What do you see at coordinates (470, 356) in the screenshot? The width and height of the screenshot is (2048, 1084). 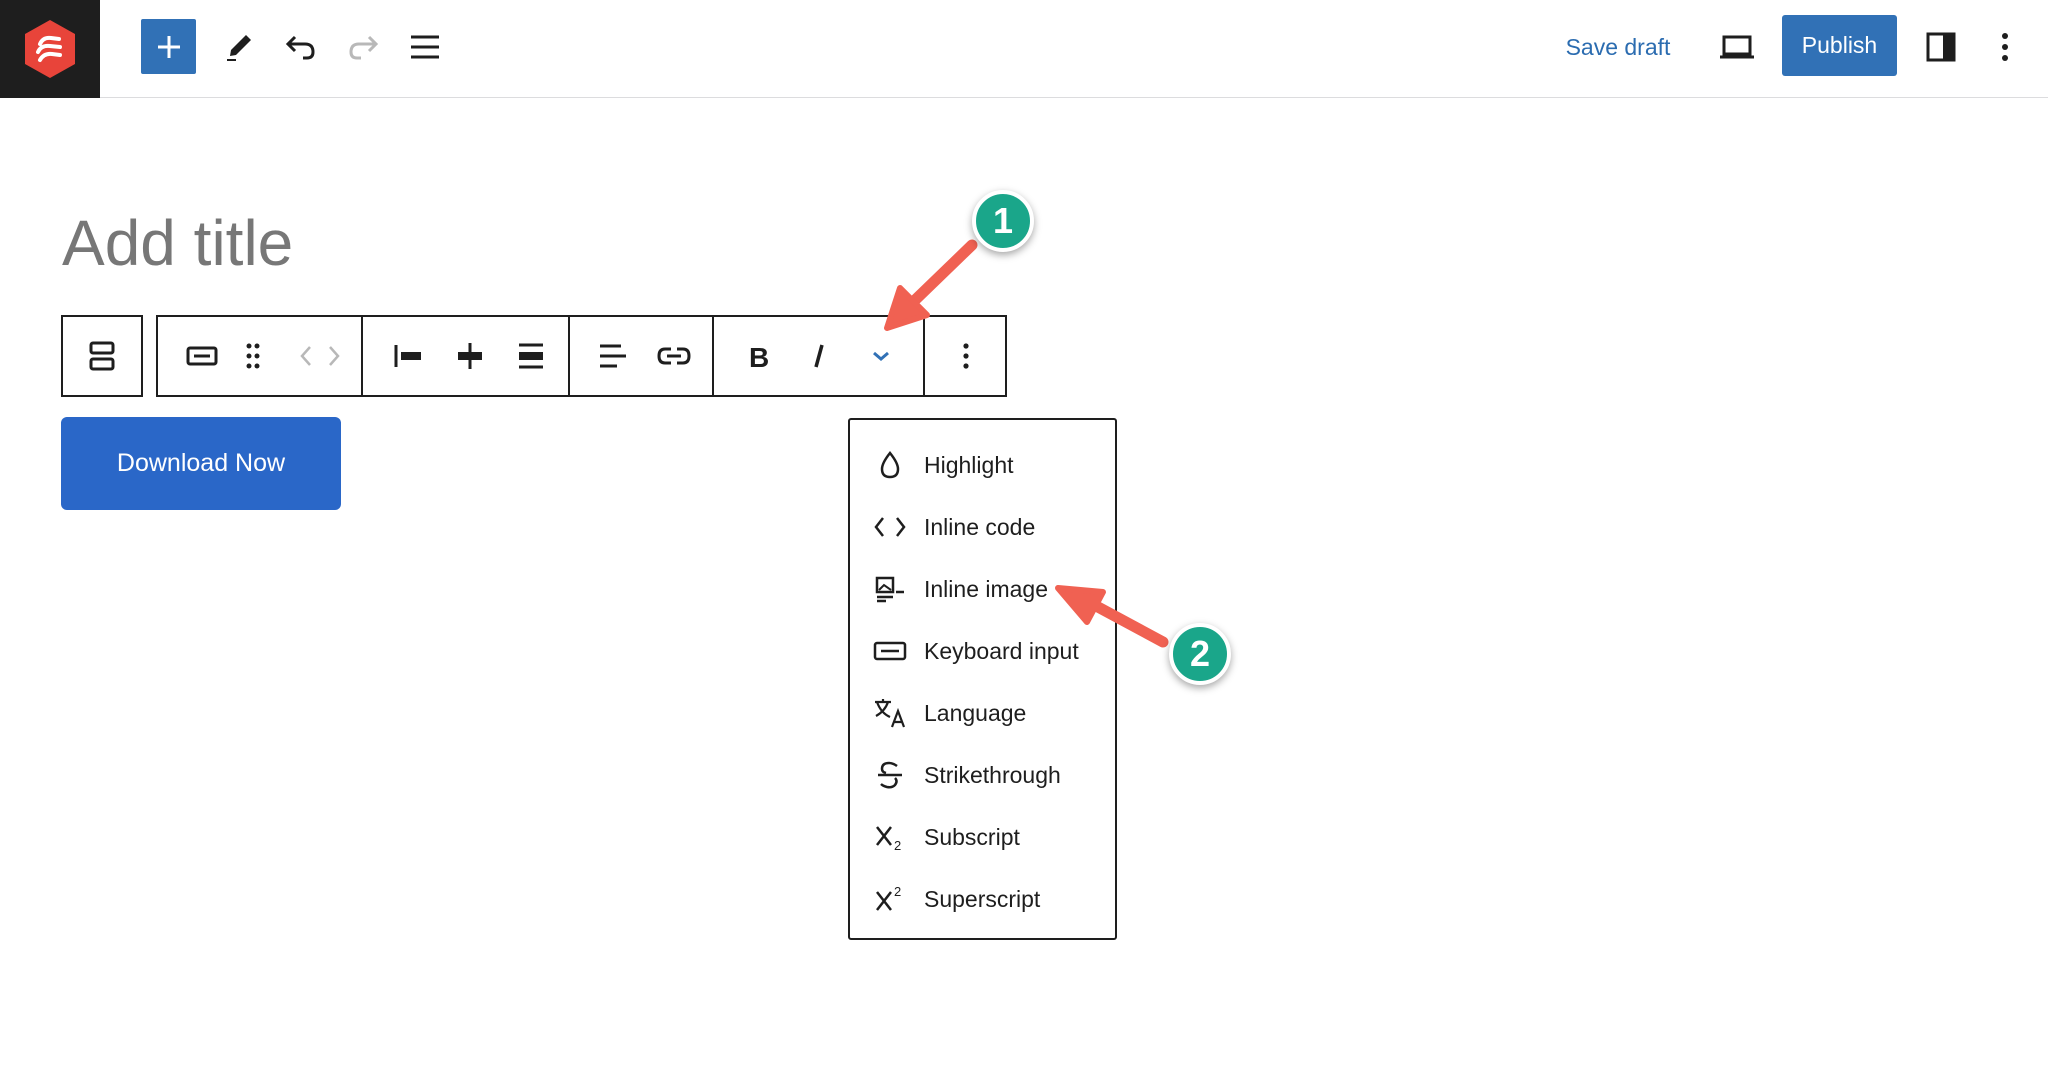 I see `justify-center-icon` at bounding box center [470, 356].